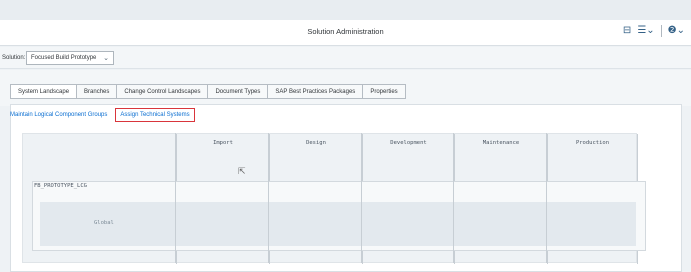  Describe the element at coordinates (58, 115) in the screenshot. I see `maintain-lcg-link: Maintain Logical Component Groups` at that location.